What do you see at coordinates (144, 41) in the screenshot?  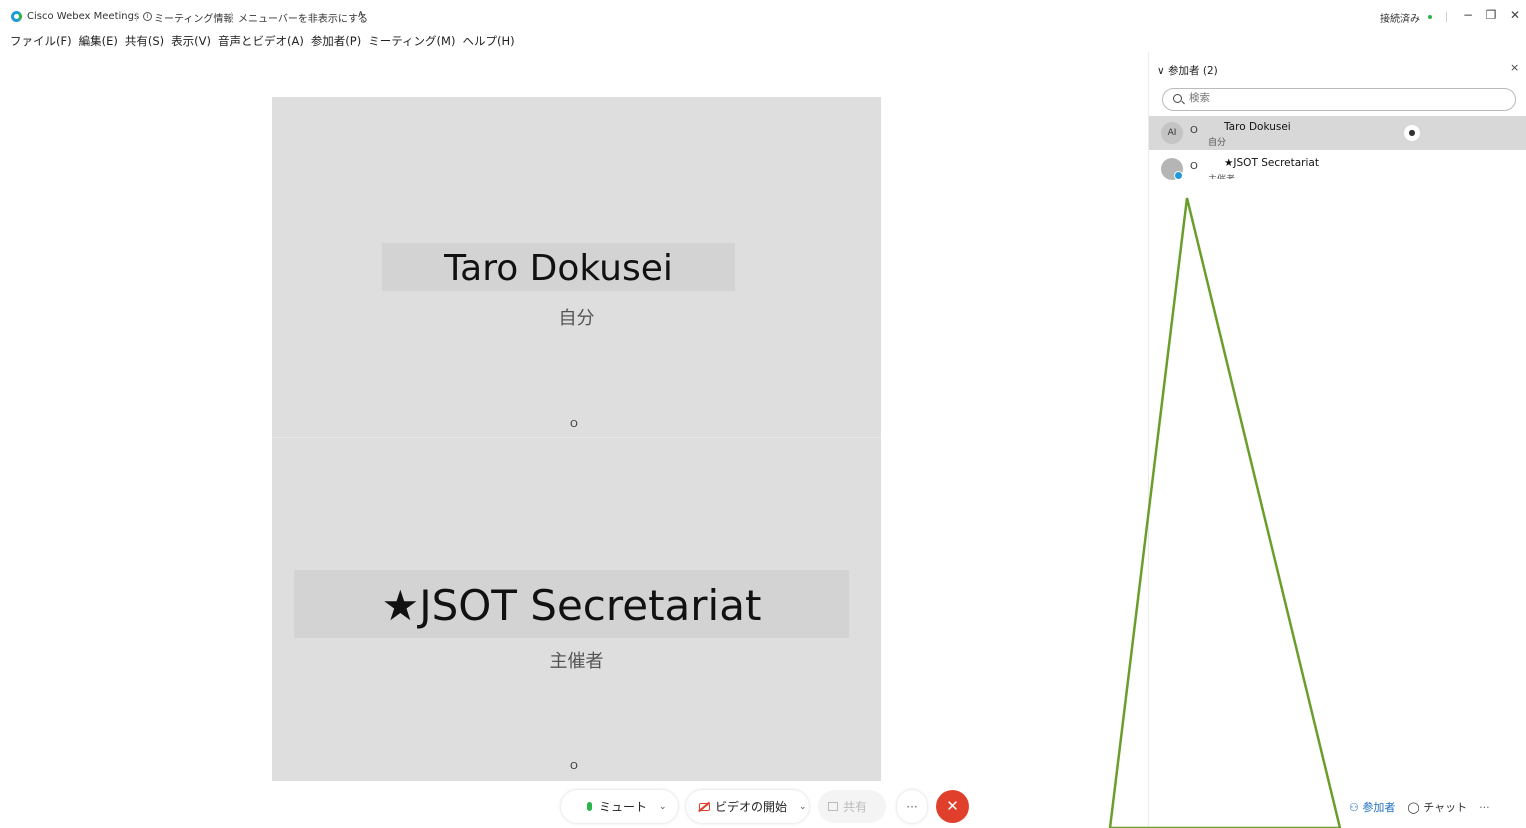 I see `menu-share: 共有(S)` at bounding box center [144, 41].